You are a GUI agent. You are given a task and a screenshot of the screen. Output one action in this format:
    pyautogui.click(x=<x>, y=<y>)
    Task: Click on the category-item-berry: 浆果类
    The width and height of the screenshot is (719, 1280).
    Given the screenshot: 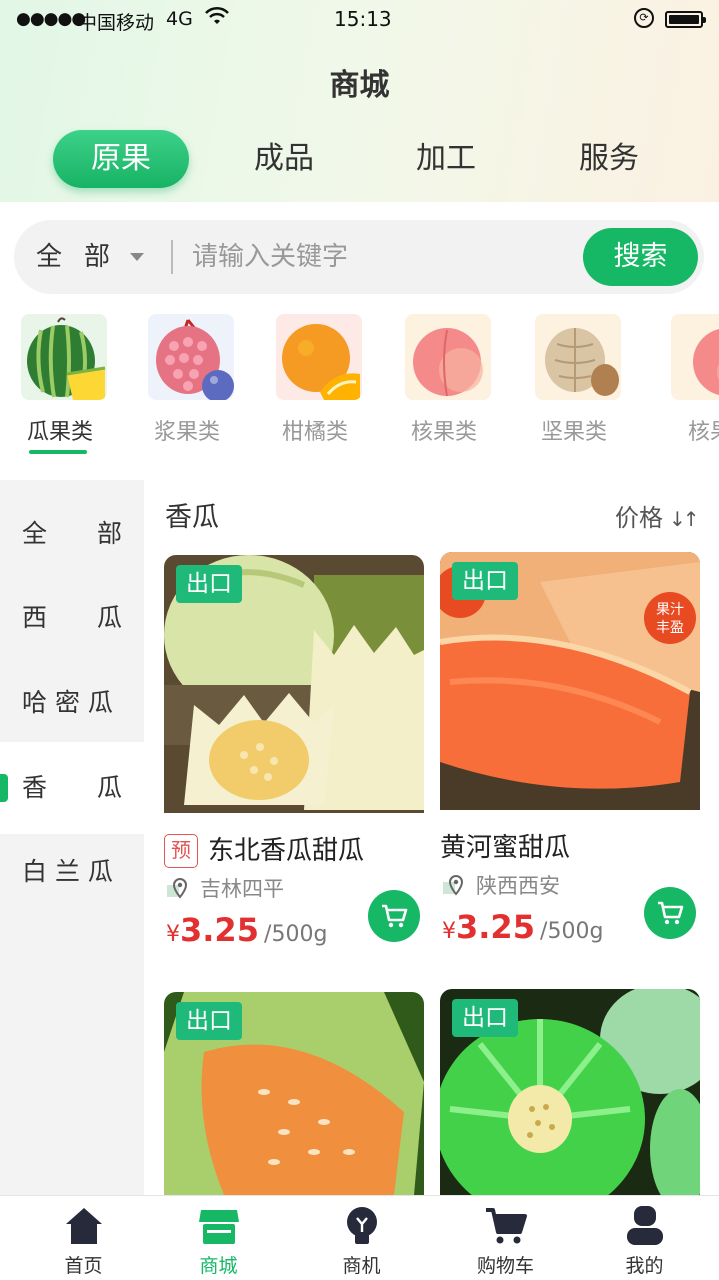 What is the action you would take?
    pyautogui.click(x=192, y=389)
    